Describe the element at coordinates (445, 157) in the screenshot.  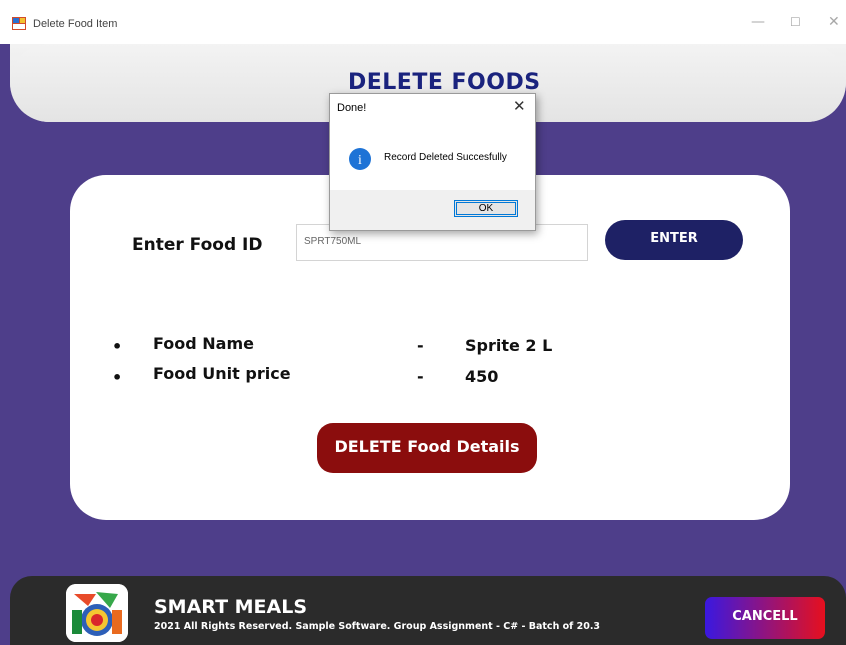
I see `dialog-message: Record Deleted Succesfully` at that location.